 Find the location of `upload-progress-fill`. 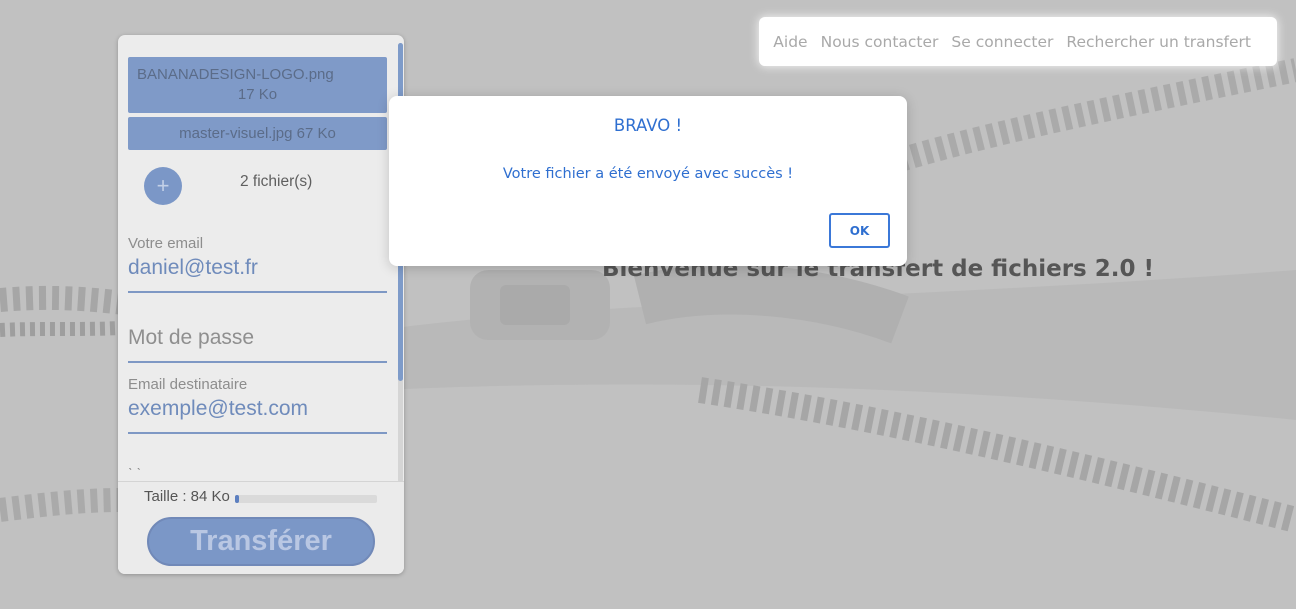

upload-progress-fill is located at coordinates (237, 499).